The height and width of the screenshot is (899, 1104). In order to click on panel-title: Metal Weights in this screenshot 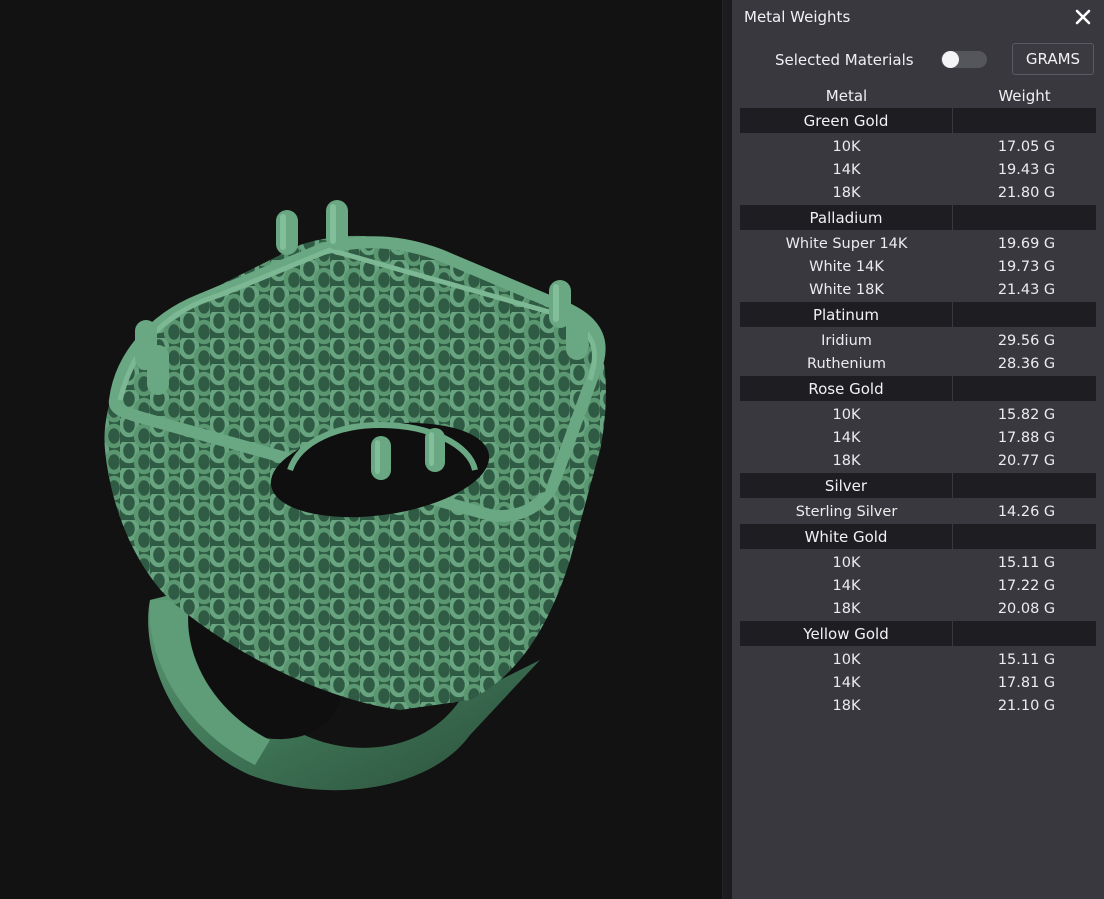, I will do `click(797, 17)`.